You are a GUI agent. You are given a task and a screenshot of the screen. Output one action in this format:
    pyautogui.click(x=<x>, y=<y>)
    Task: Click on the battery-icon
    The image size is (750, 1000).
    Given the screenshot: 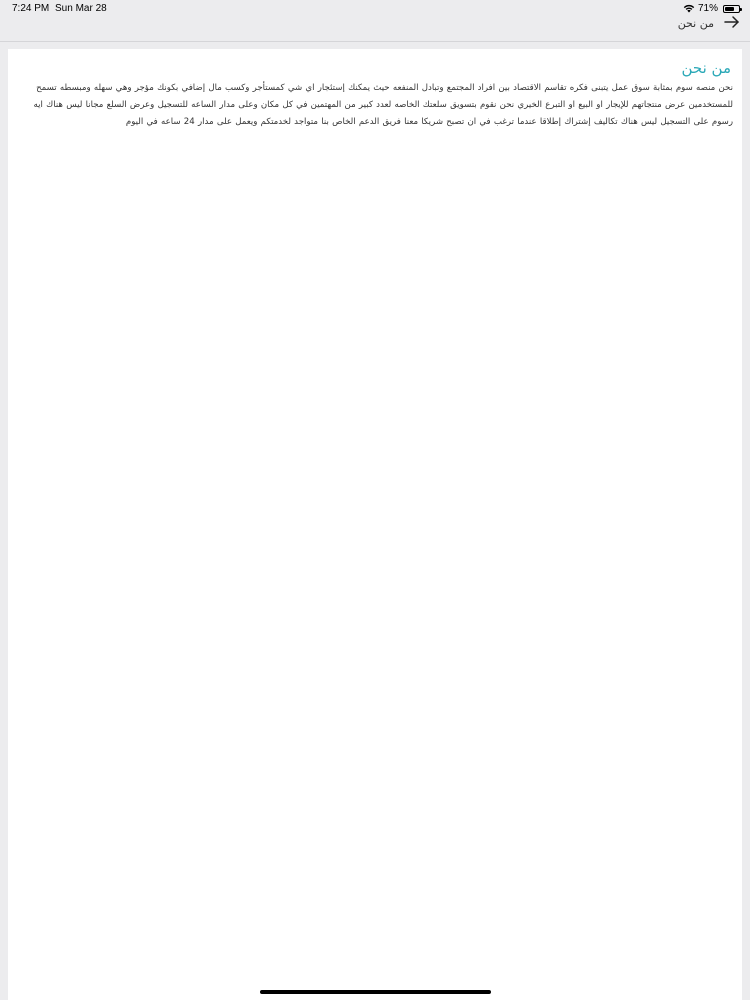 What is the action you would take?
    pyautogui.click(x=732, y=8)
    